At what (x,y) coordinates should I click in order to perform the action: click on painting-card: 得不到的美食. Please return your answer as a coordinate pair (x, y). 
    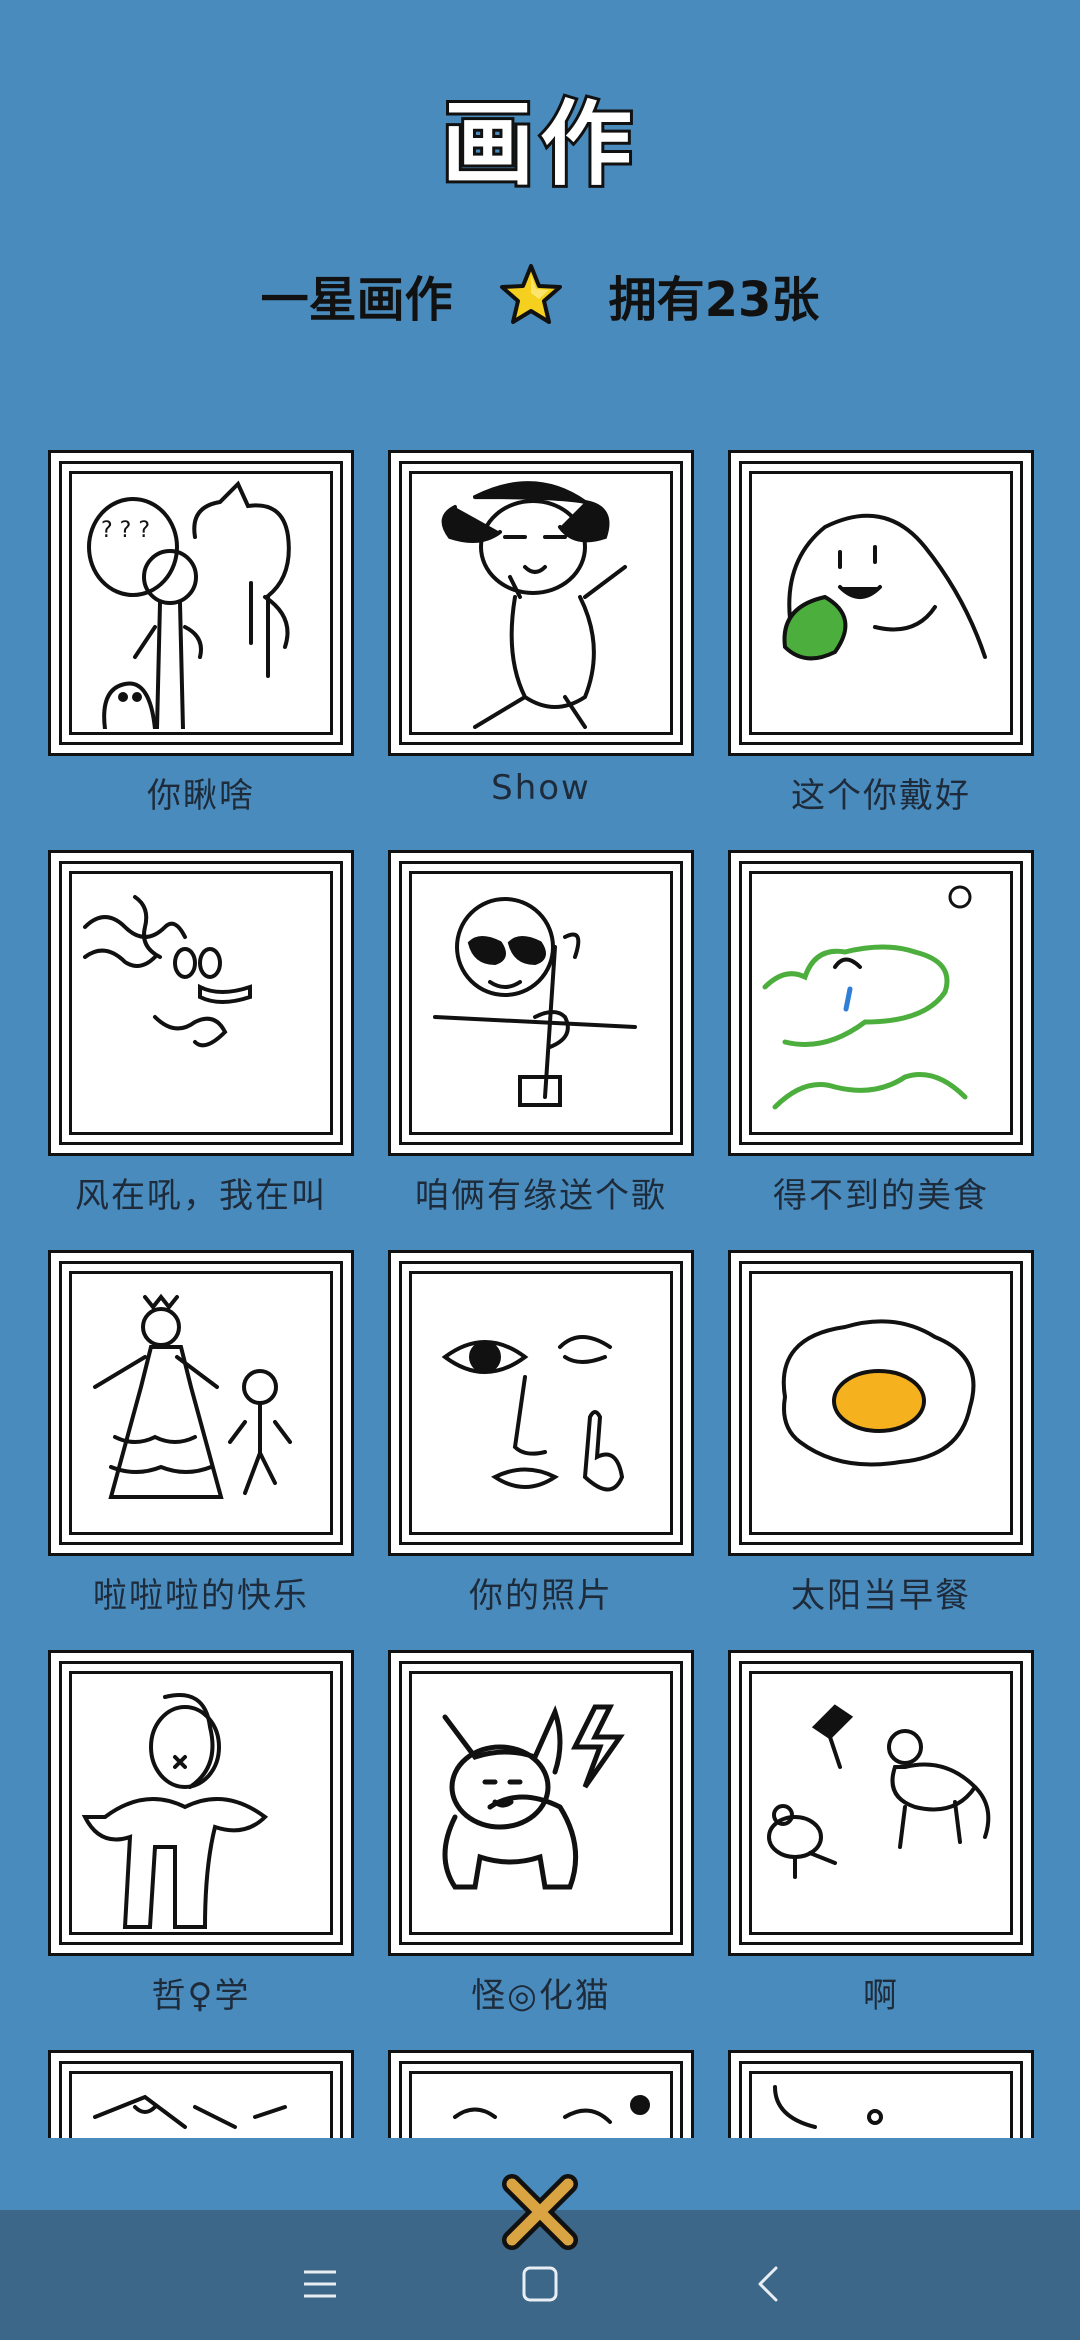
    Looking at the image, I should click on (881, 1033).